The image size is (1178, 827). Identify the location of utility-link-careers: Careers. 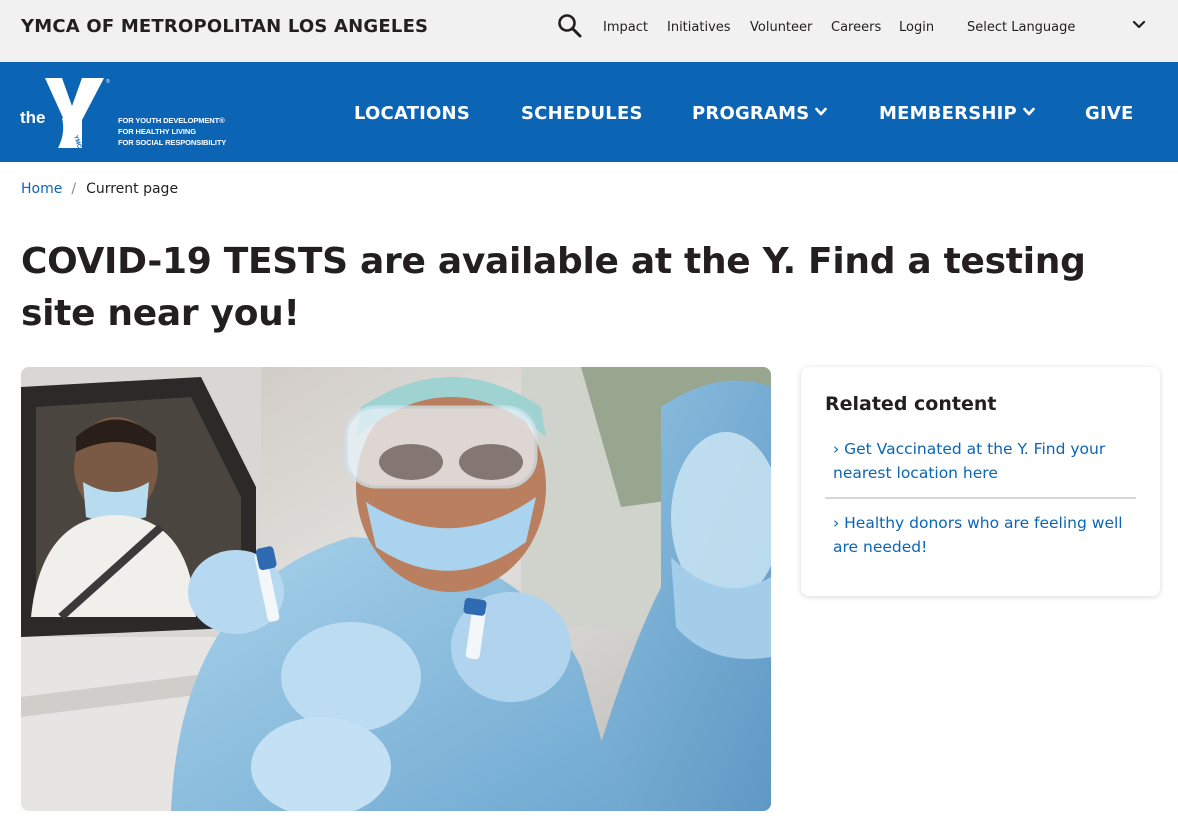
(856, 27).